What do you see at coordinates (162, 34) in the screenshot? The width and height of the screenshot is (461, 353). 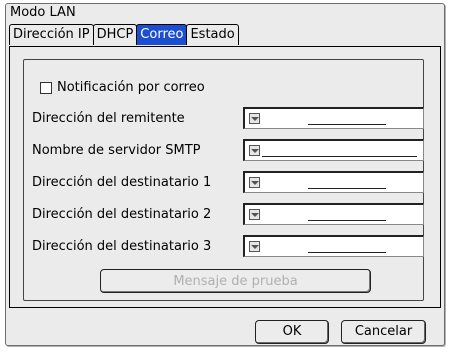 I see `tab-email: Correo` at bounding box center [162, 34].